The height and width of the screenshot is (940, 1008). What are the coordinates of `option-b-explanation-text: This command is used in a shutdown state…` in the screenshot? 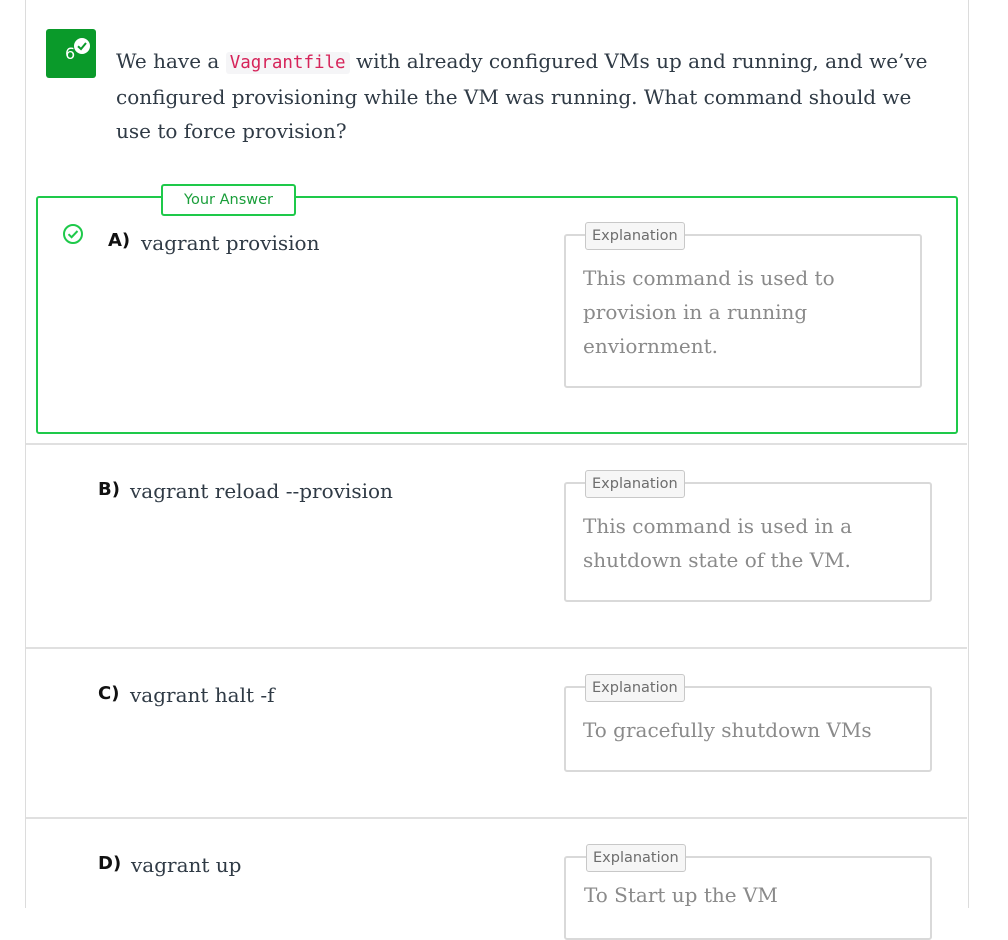 It's located at (718, 543).